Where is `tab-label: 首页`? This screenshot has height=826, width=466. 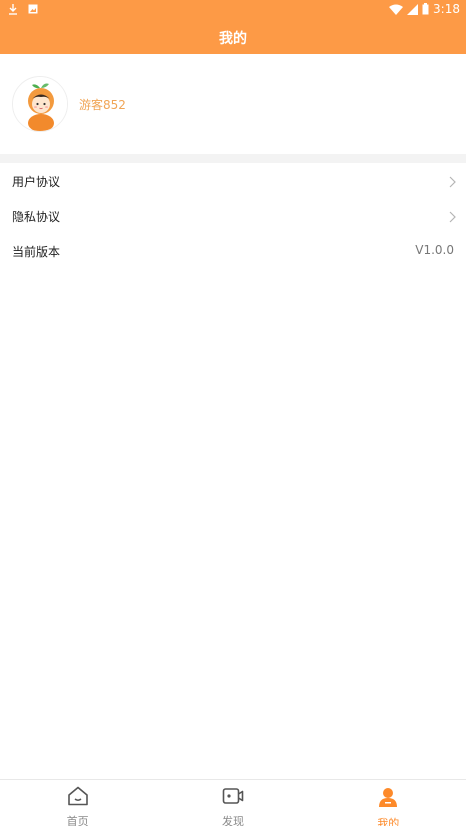 tab-label: 首页 is located at coordinates (77, 820).